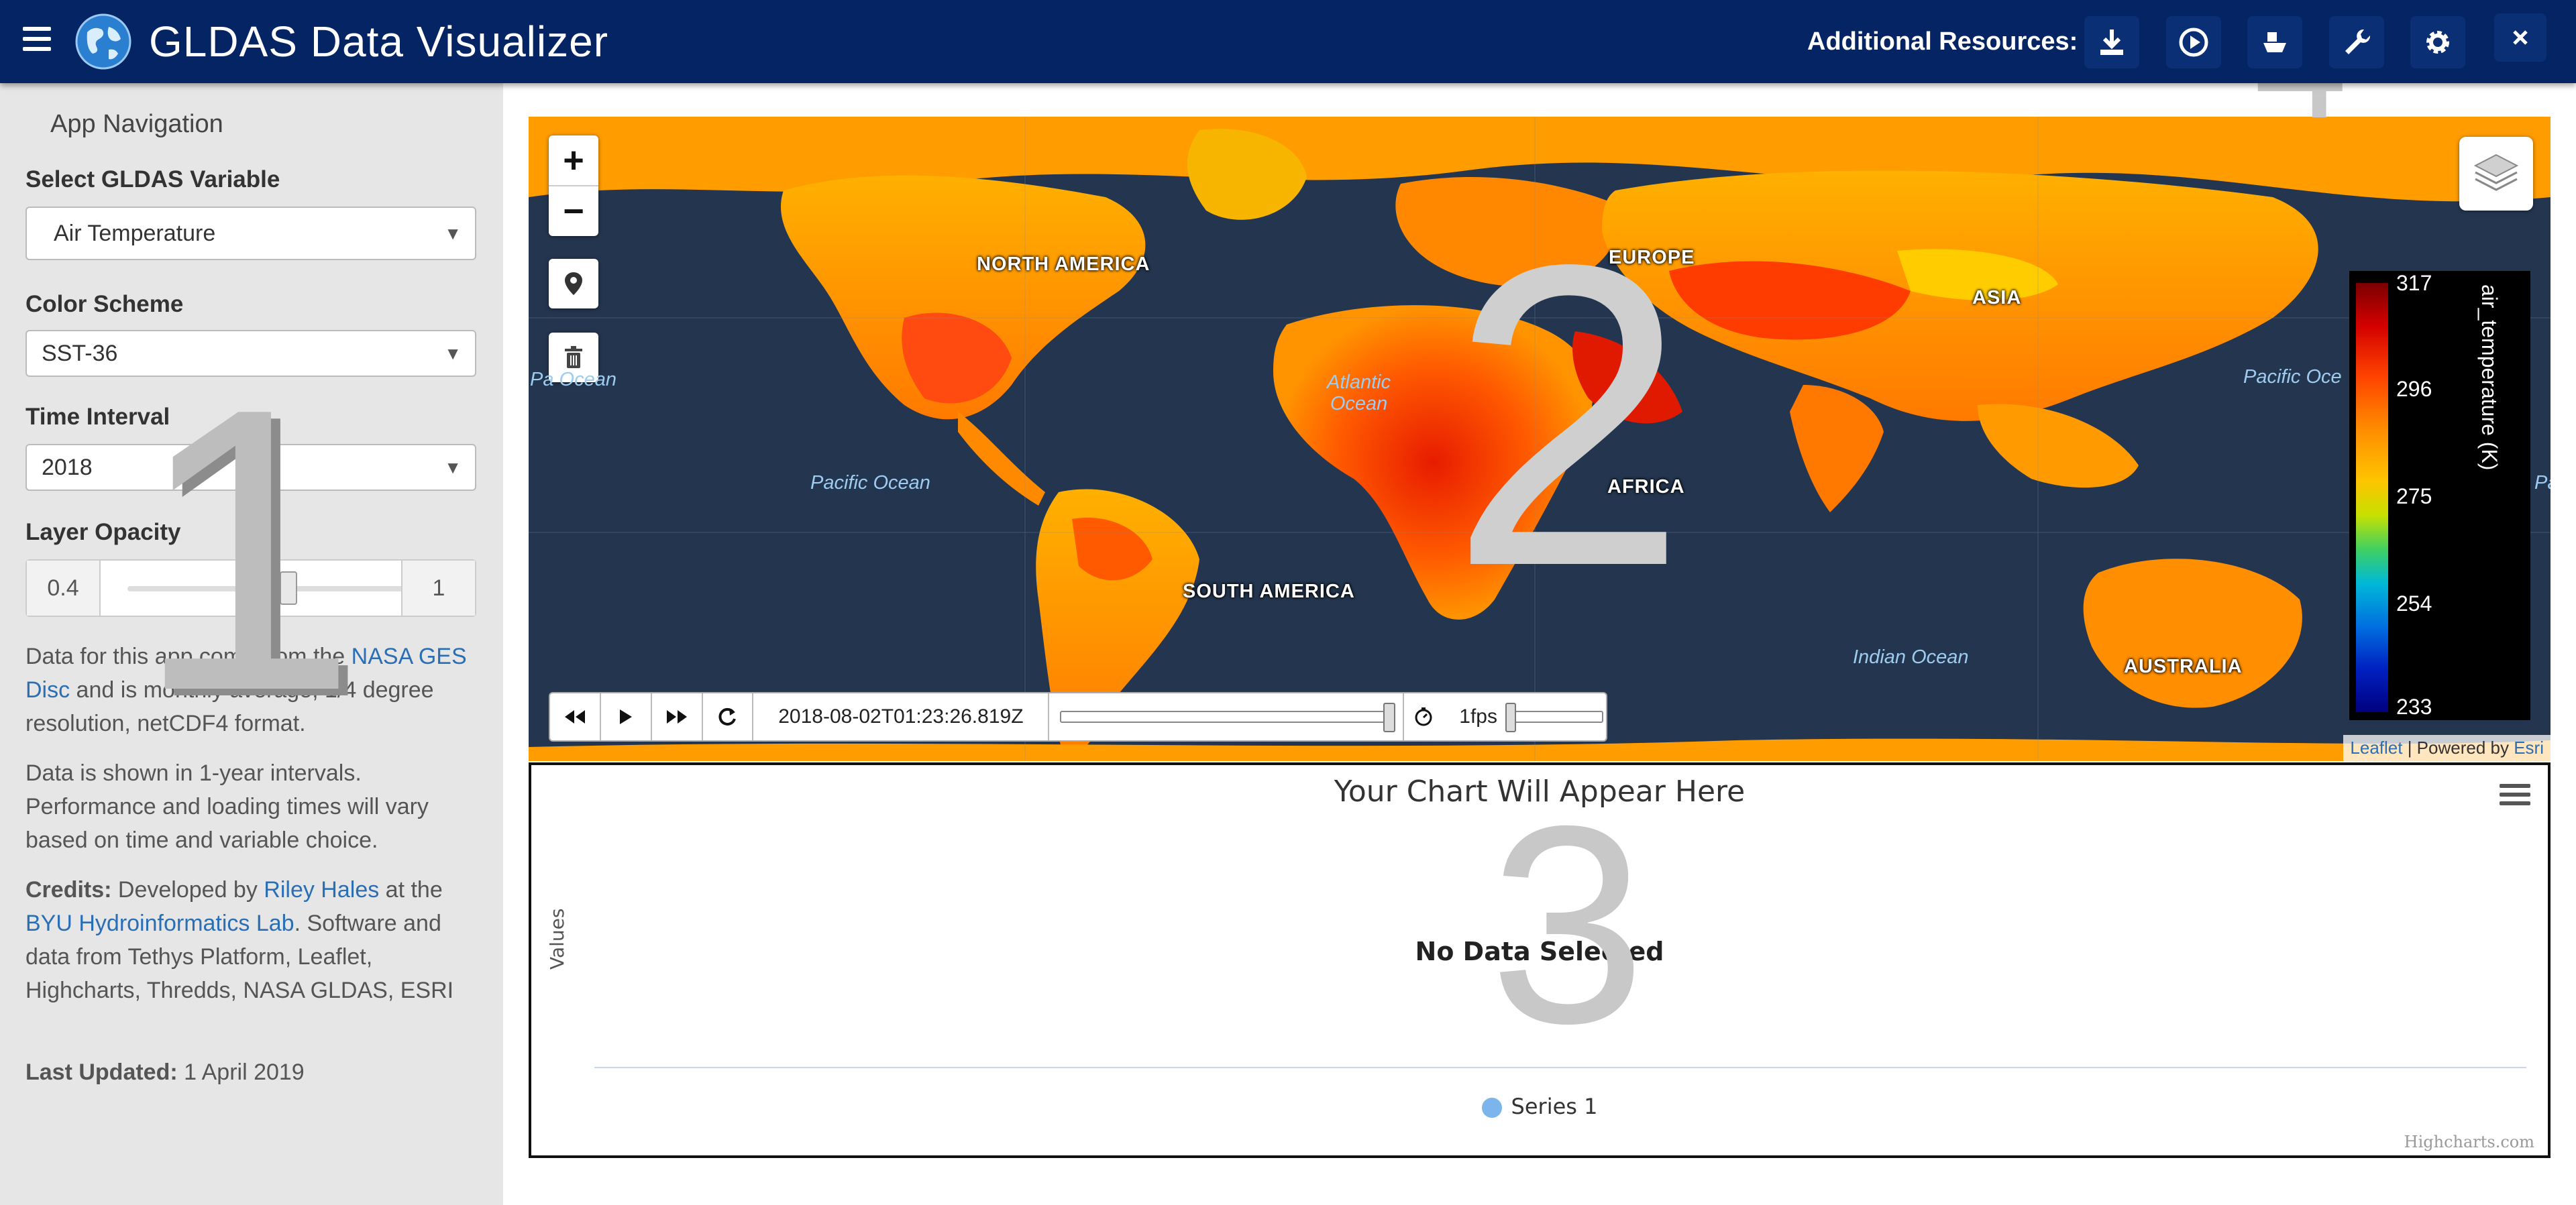 The width and height of the screenshot is (2576, 1205). Describe the element at coordinates (2414, 389) in the screenshot. I see `legend-tick-296: 296` at that location.